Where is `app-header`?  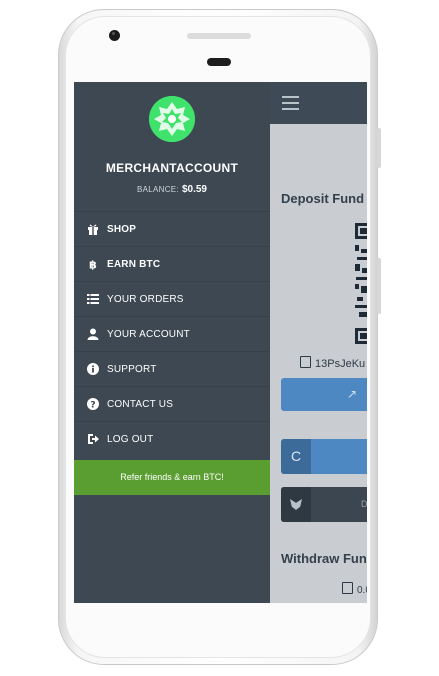 app-header is located at coordinates (318, 103).